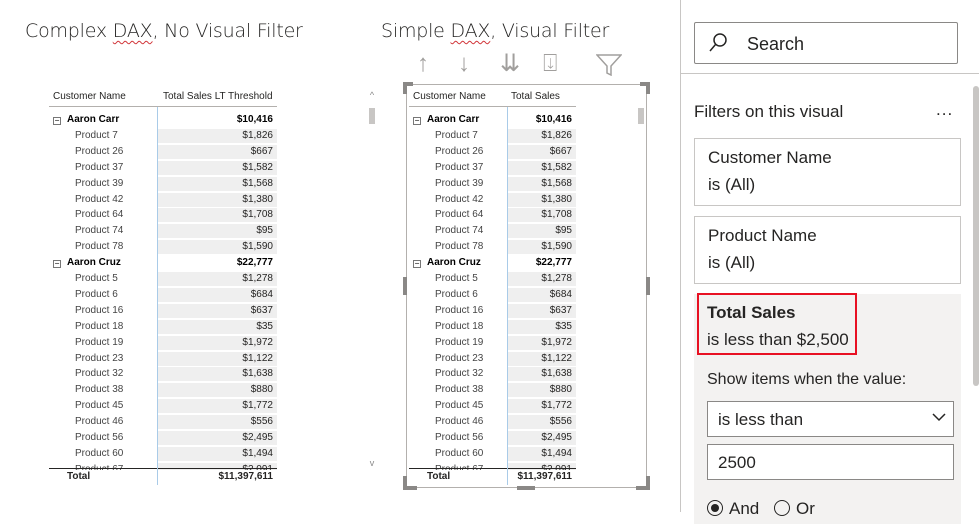 Image resolution: width=979 pixels, height=524 pixels. I want to click on matrix1-scrollbar: ^ v, so click(372, 280).